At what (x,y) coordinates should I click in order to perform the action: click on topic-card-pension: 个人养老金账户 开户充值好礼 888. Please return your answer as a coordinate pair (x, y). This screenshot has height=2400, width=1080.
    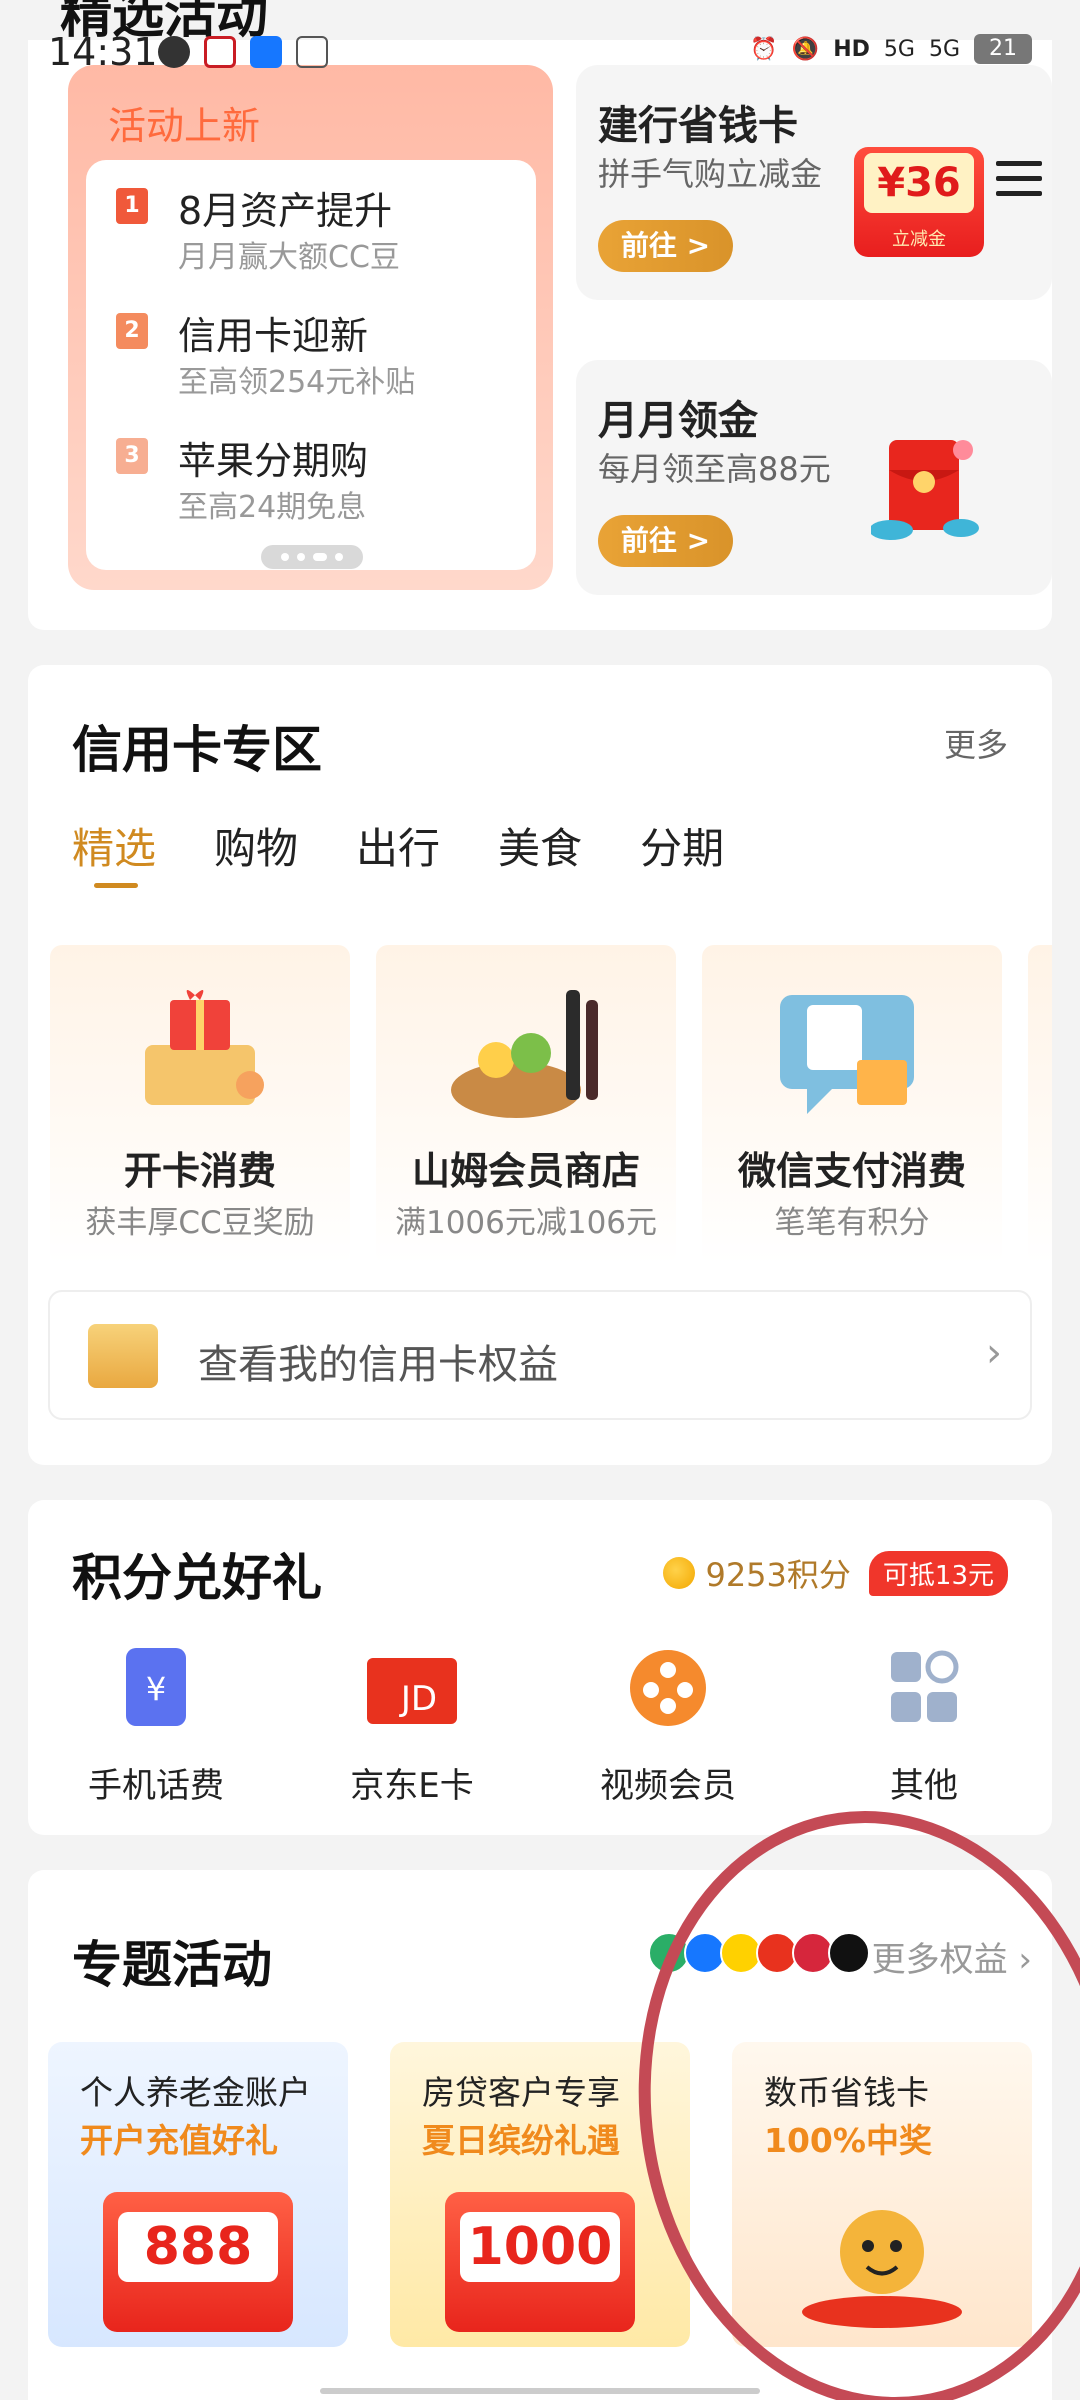
    Looking at the image, I should click on (198, 2194).